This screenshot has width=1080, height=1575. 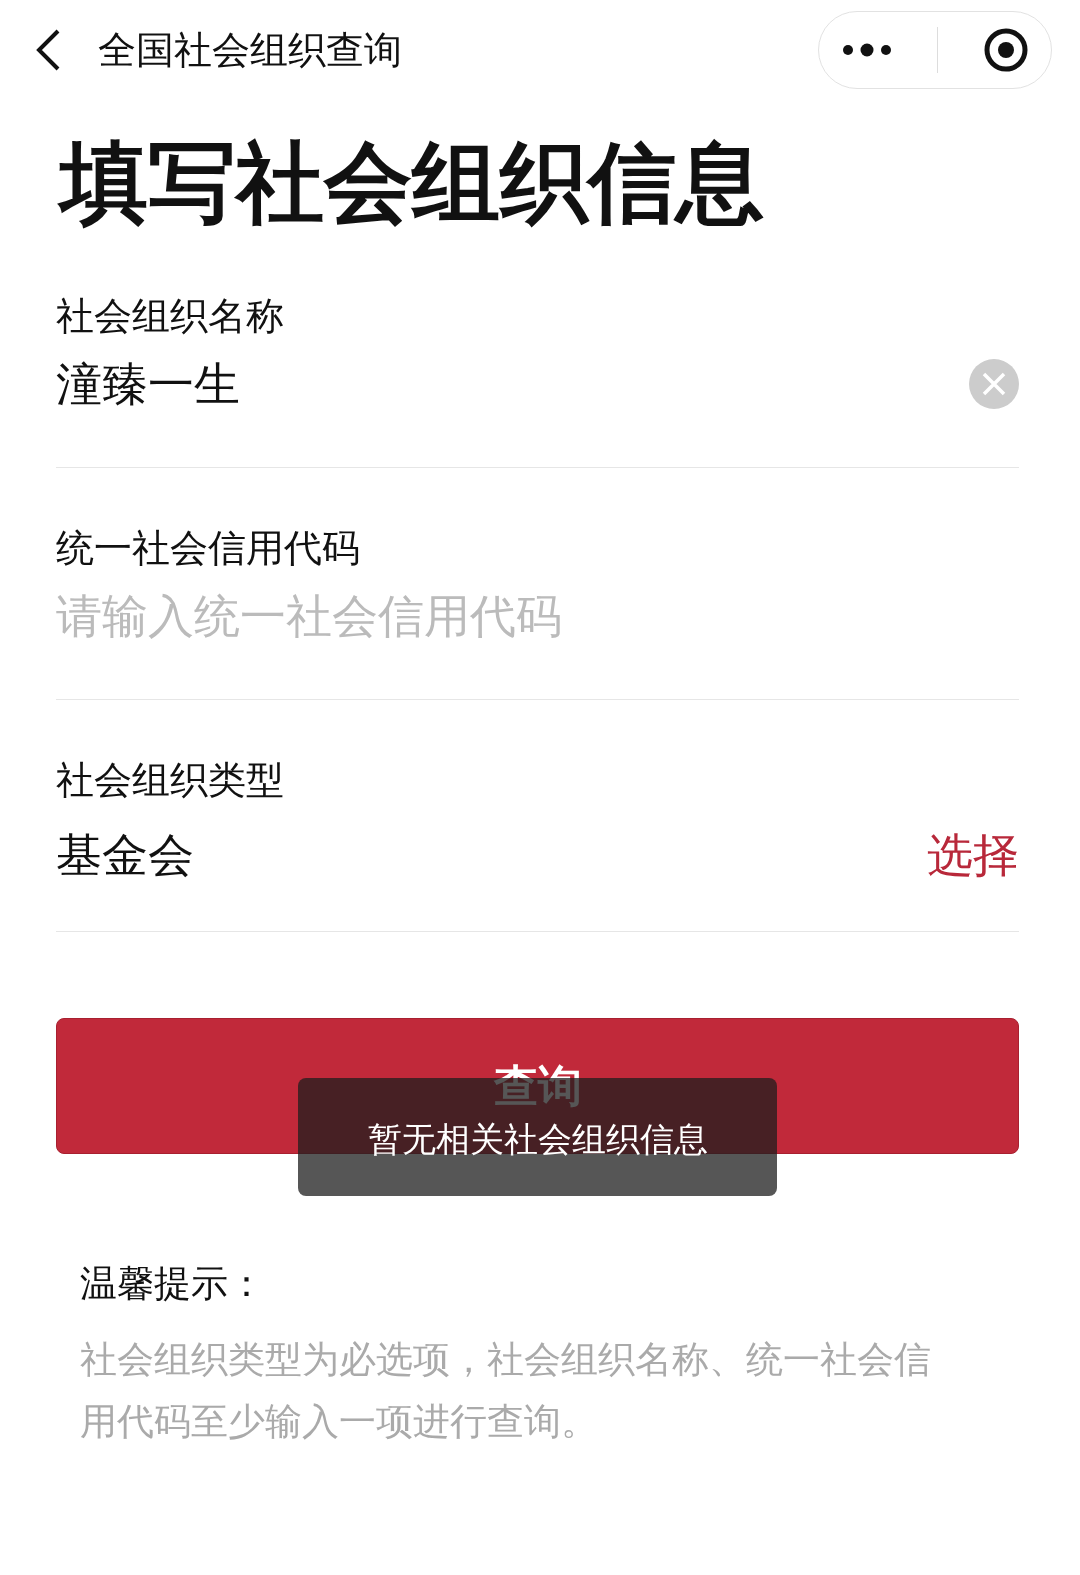 I want to click on select-value: 基金会, so click(x=406, y=856).